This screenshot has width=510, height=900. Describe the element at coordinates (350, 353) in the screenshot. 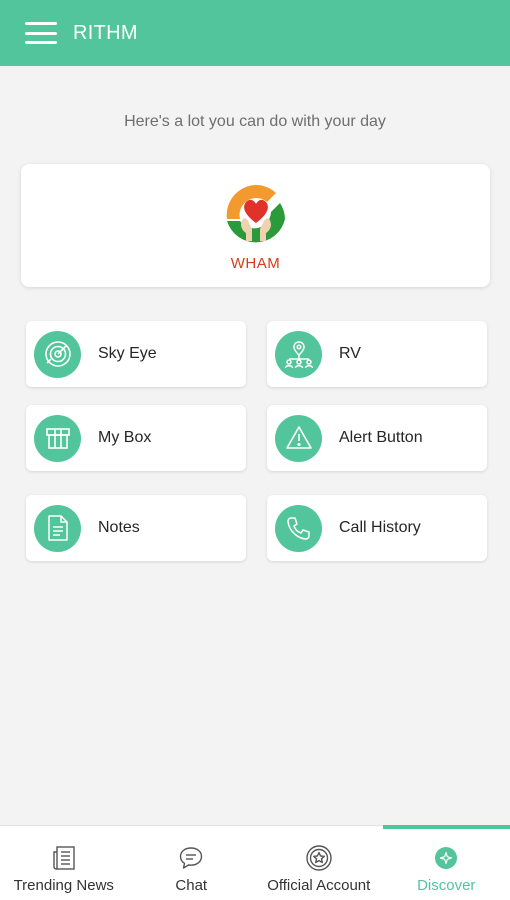

I see `tile-label: RV` at that location.